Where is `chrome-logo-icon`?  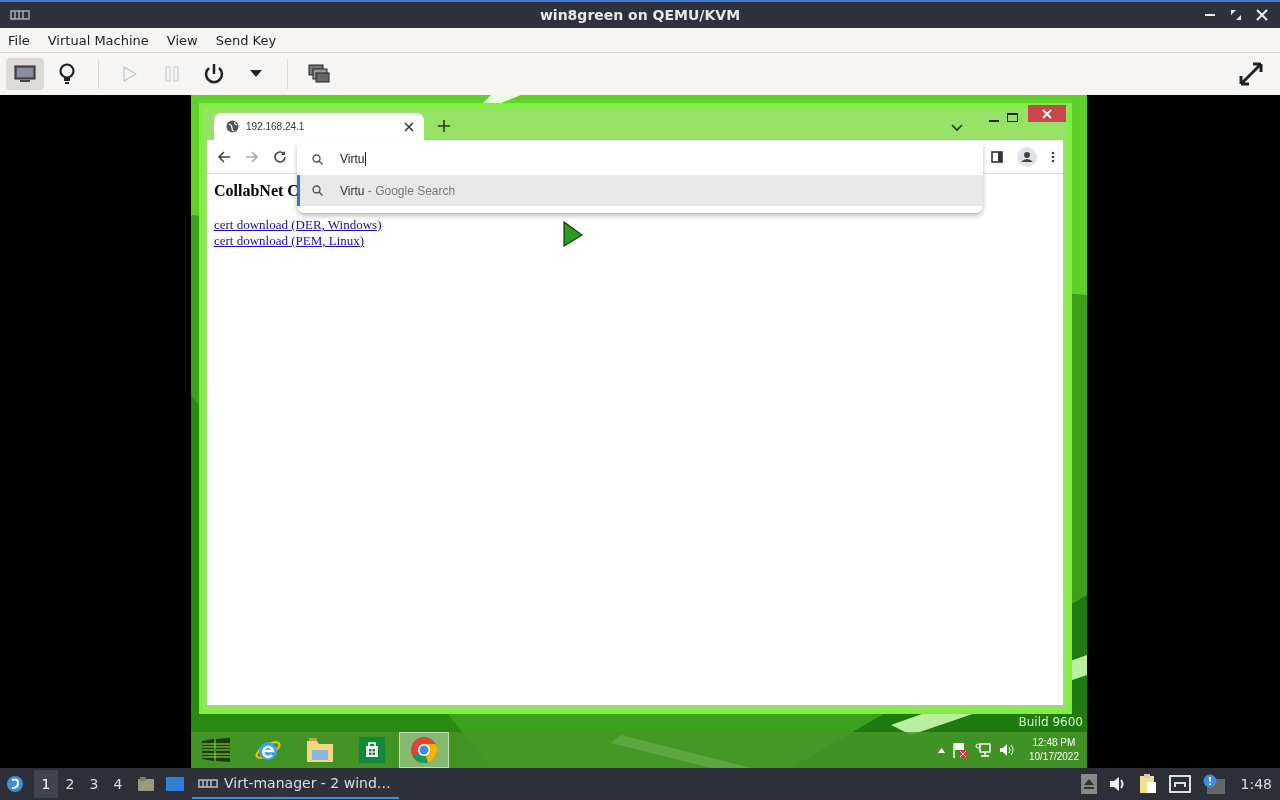 chrome-logo-icon is located at coordinates (424, 750).